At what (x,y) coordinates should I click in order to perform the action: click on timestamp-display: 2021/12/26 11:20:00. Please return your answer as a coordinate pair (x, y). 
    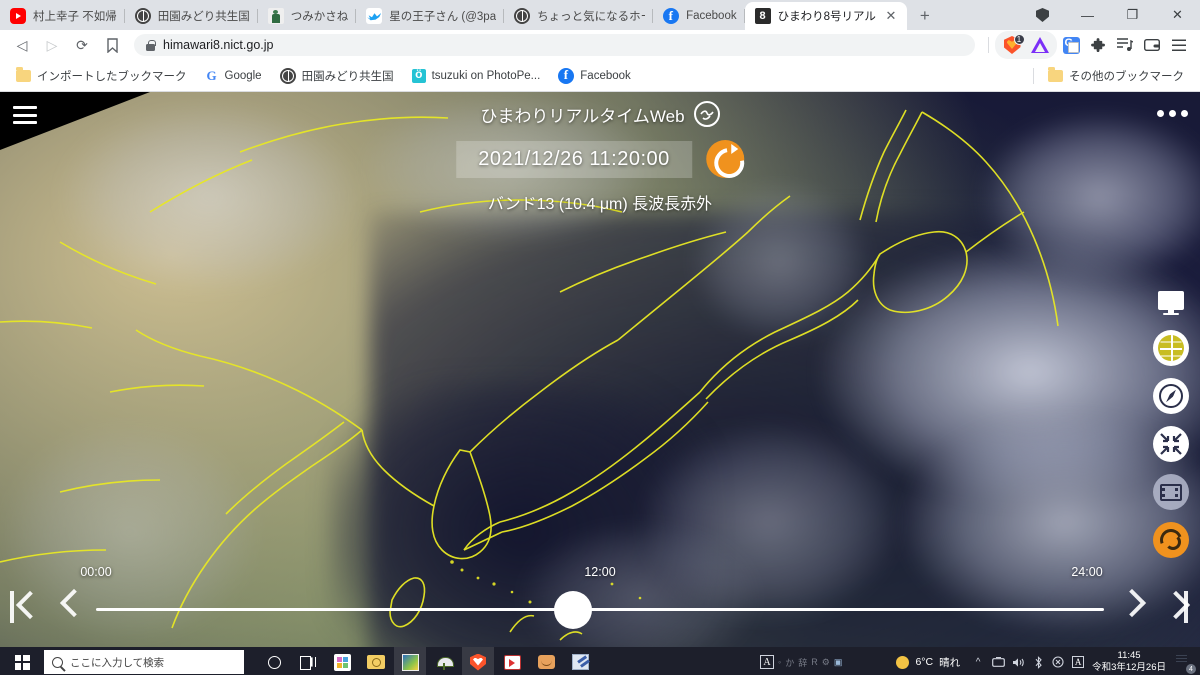
    Looking at the image, I should click on (574, 159).